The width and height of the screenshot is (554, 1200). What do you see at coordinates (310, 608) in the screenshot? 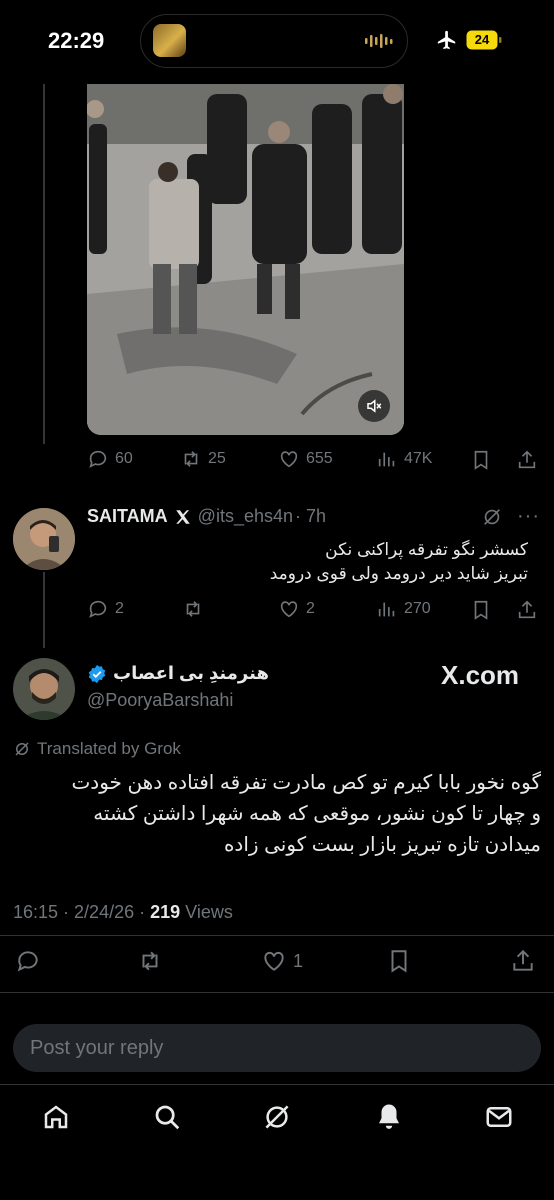
I see `like-count: 2` at bounding box center [310, 608].